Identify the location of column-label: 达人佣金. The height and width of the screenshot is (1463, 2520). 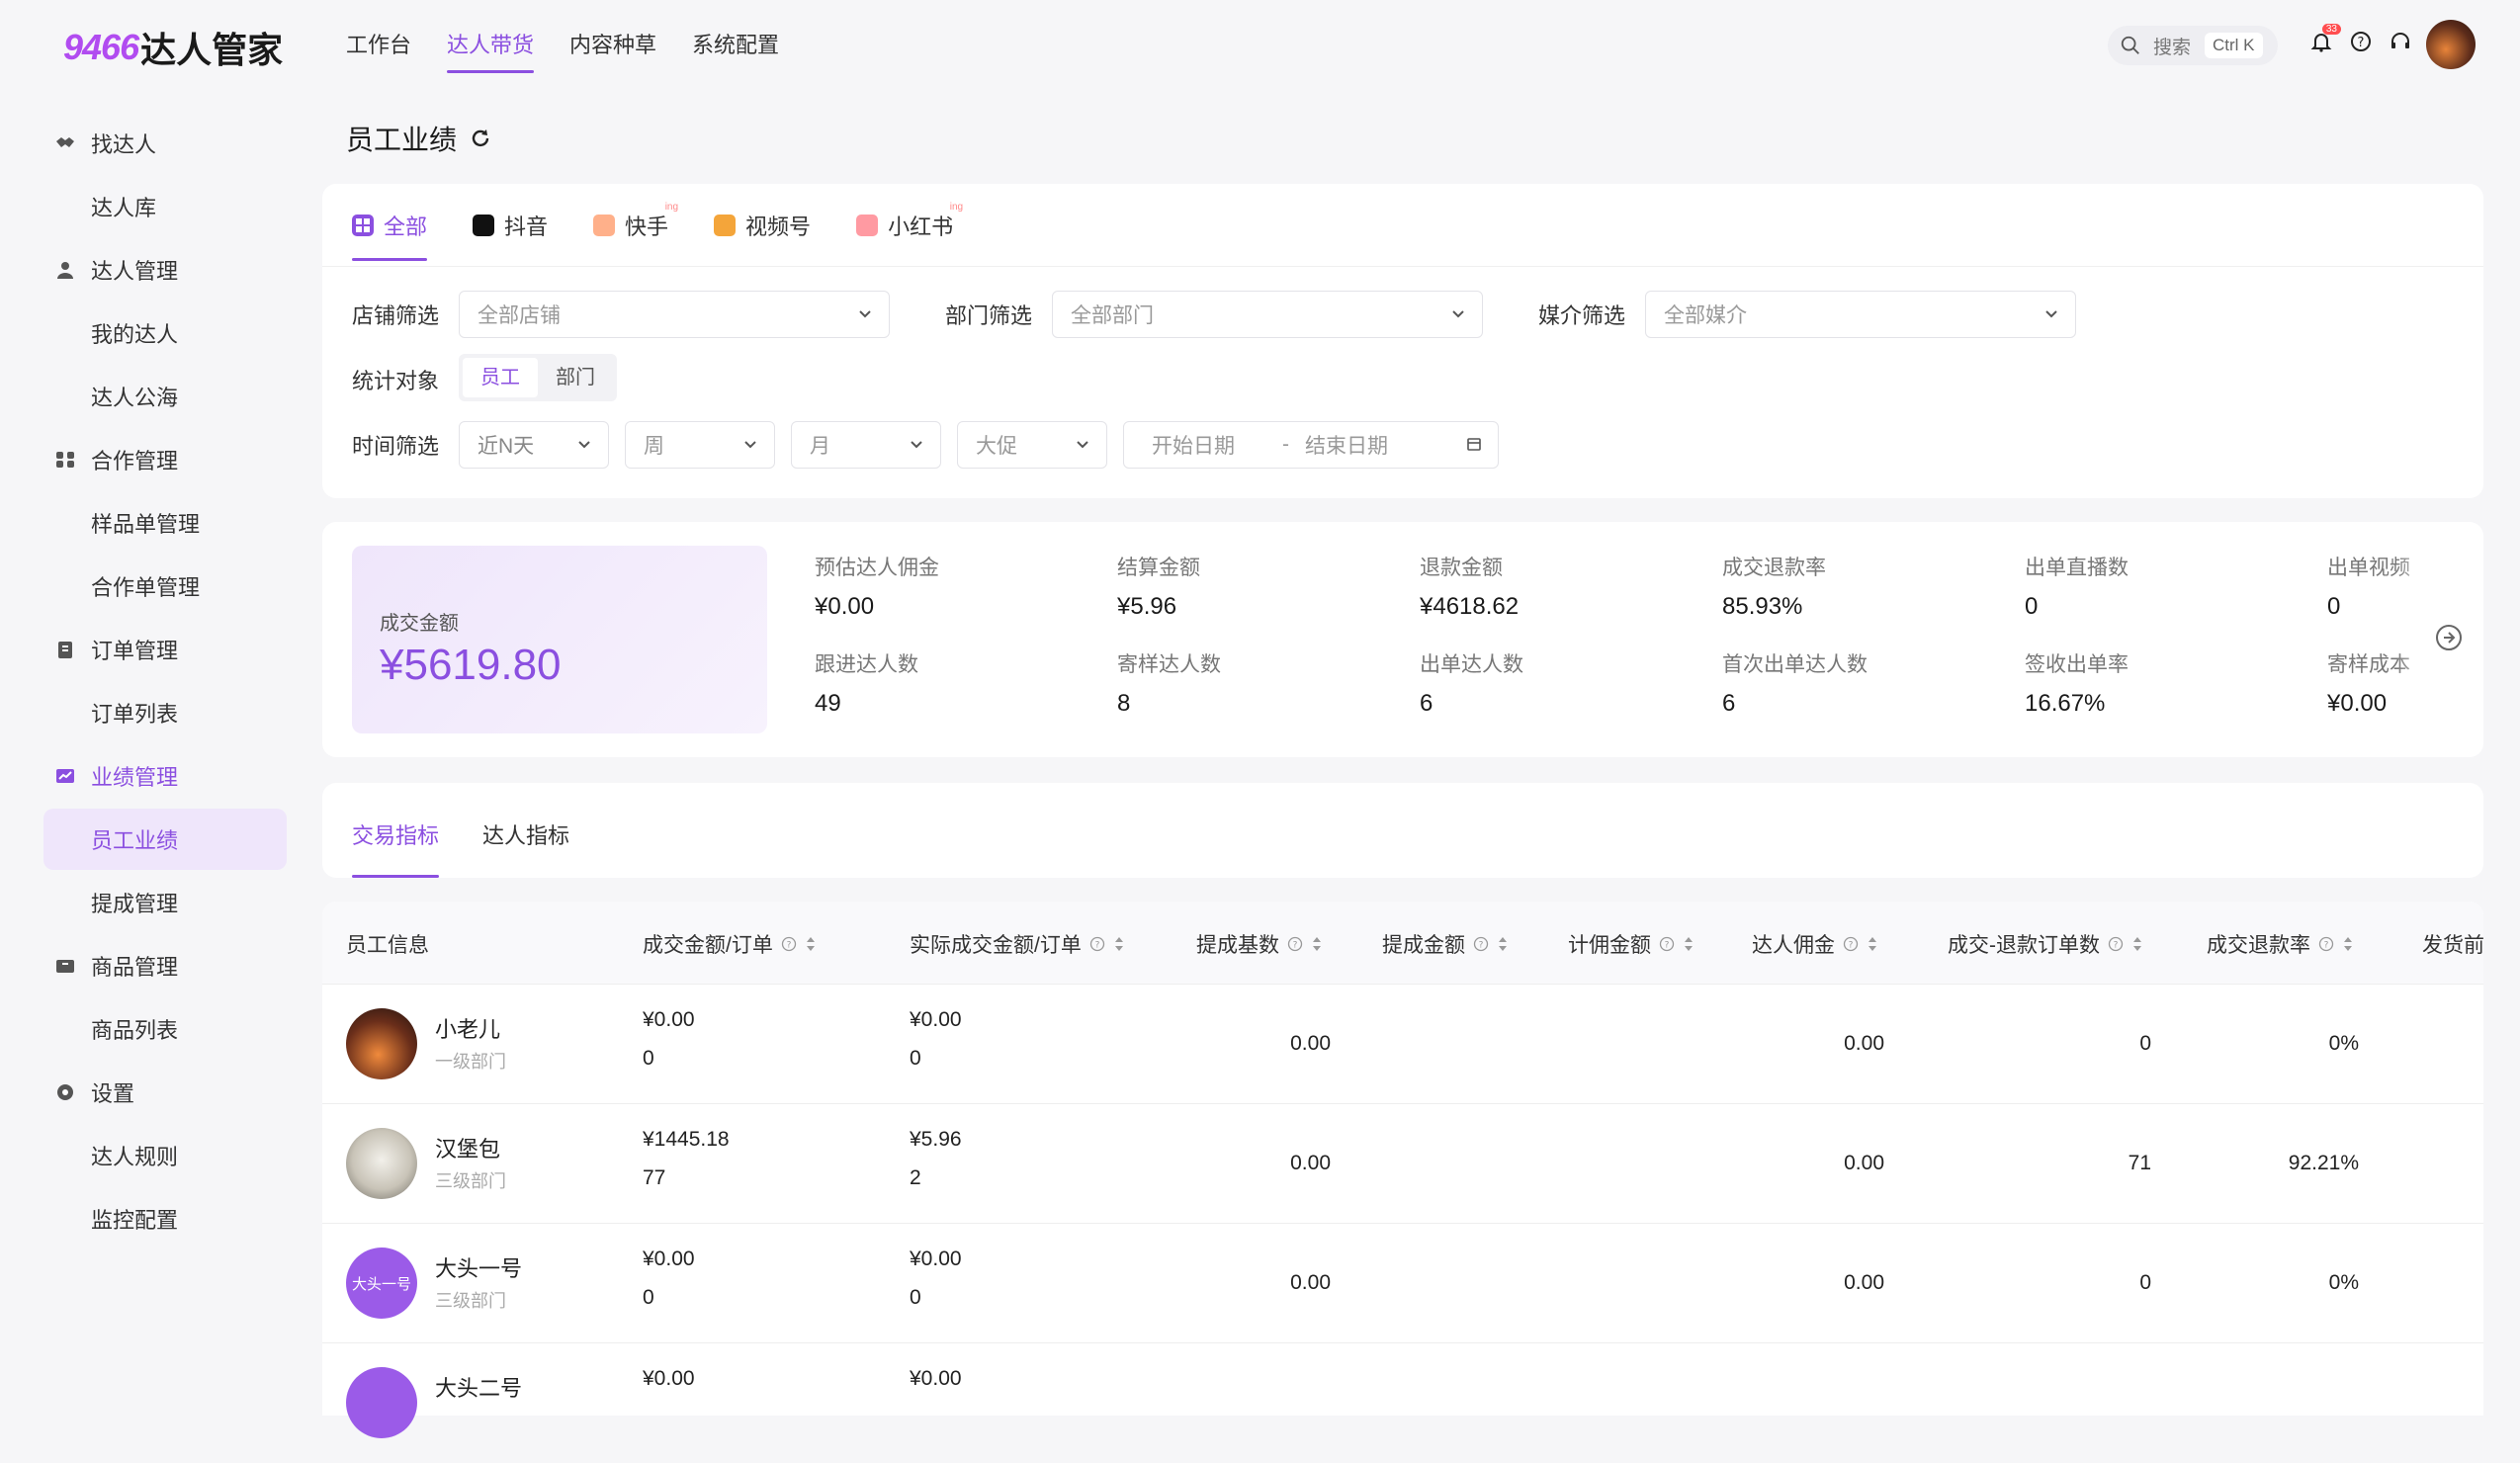
(1793, 945).